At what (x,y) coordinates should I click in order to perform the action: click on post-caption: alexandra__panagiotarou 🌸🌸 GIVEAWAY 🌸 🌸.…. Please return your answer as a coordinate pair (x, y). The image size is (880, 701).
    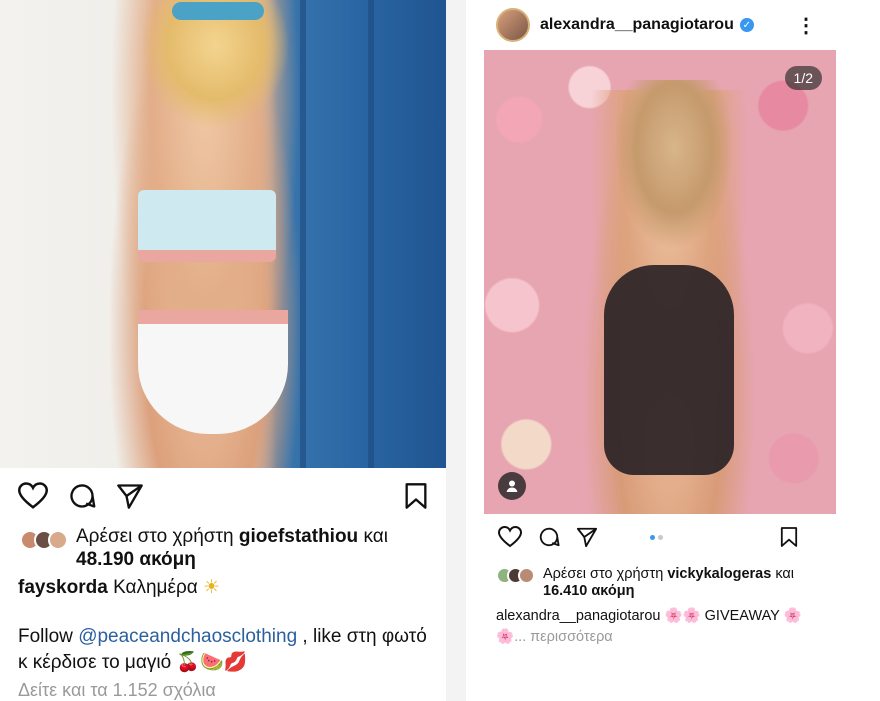
    Looking at the image, I should click on (676, 627).